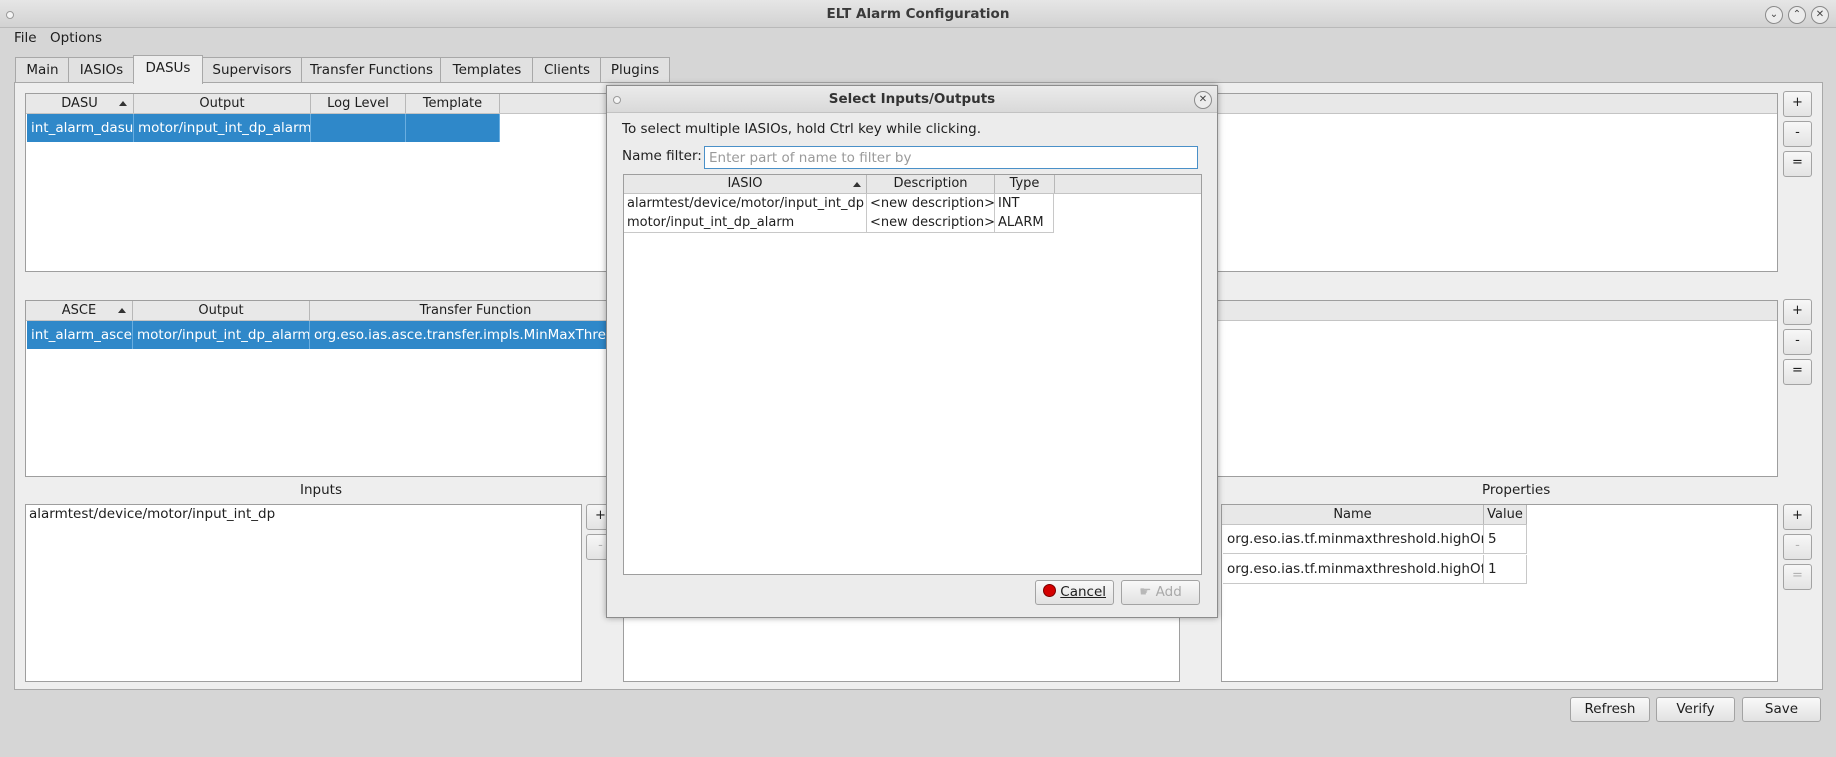 The image size is (1836, 757). I want to click on tab-main: Main, so click(42, 70).